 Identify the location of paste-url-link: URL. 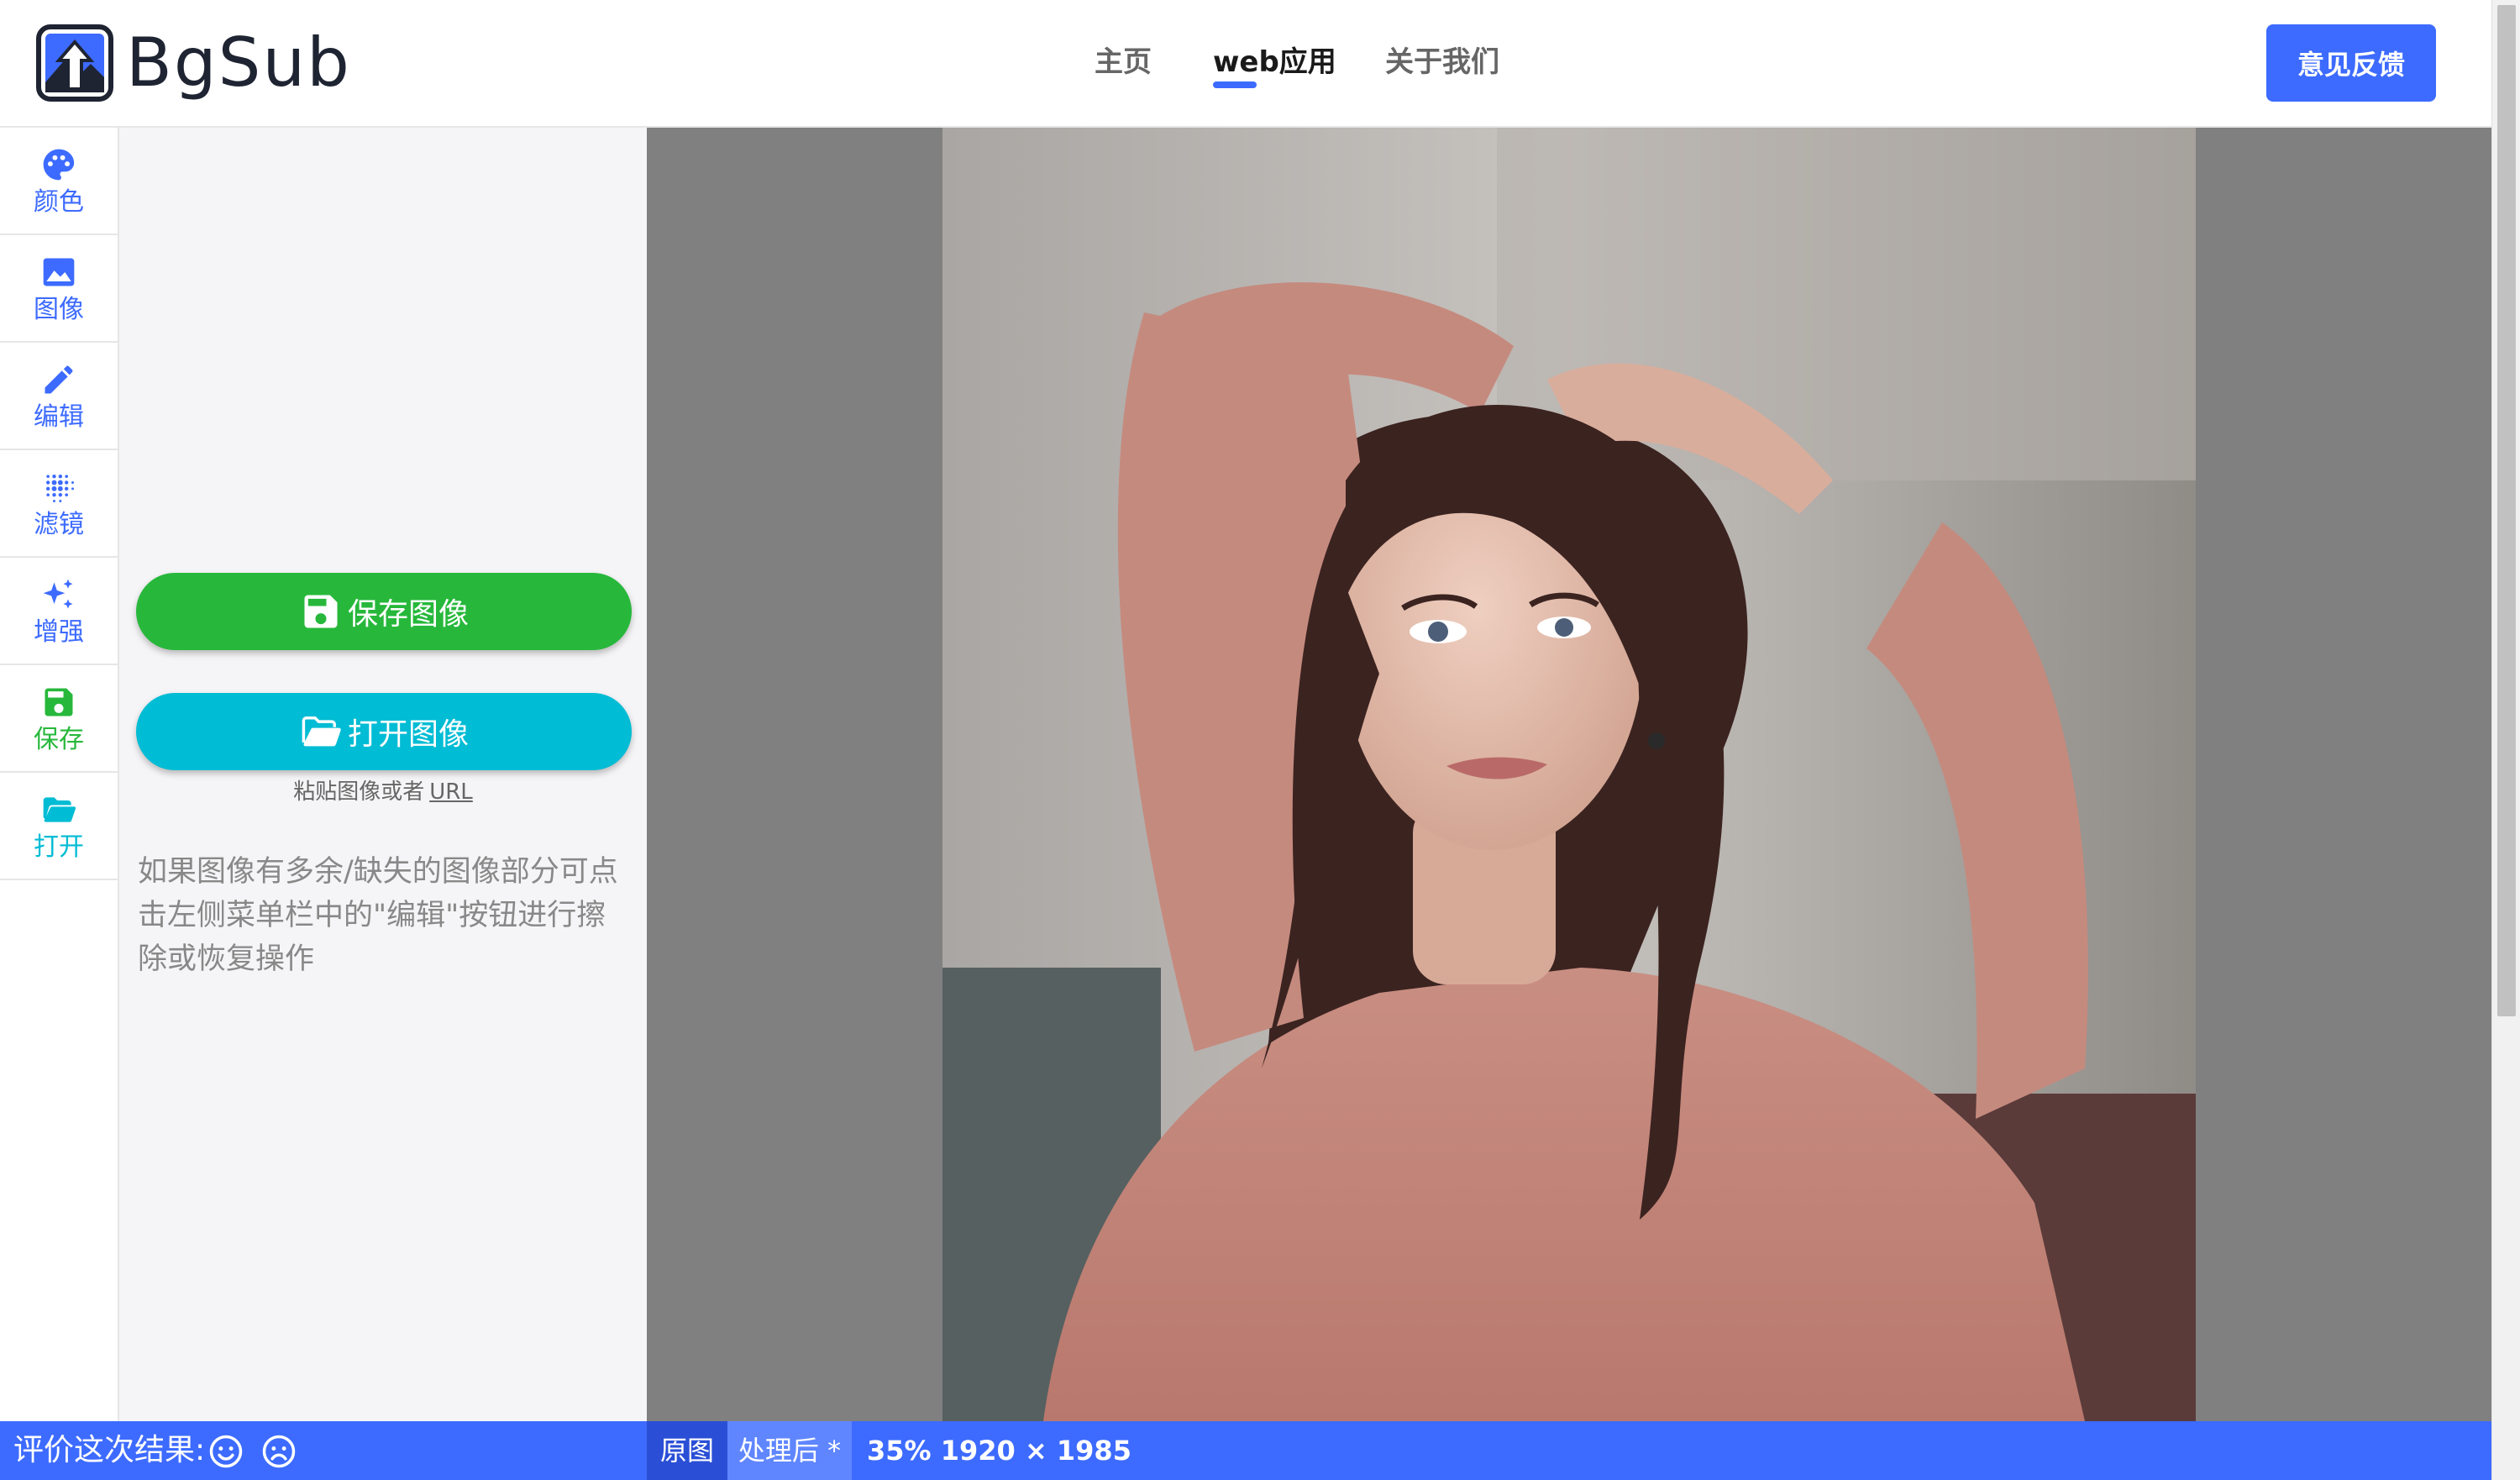
(451, 792).